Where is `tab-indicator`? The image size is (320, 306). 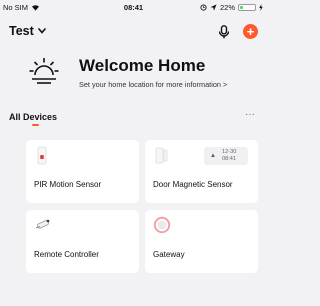
tab-indicator is located at coordinates (35, 125).